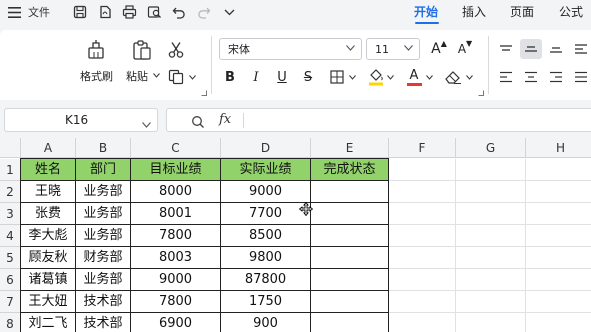 This screenshot has height=332, width=591. I want to click on undo-icon, so click(179, 12).